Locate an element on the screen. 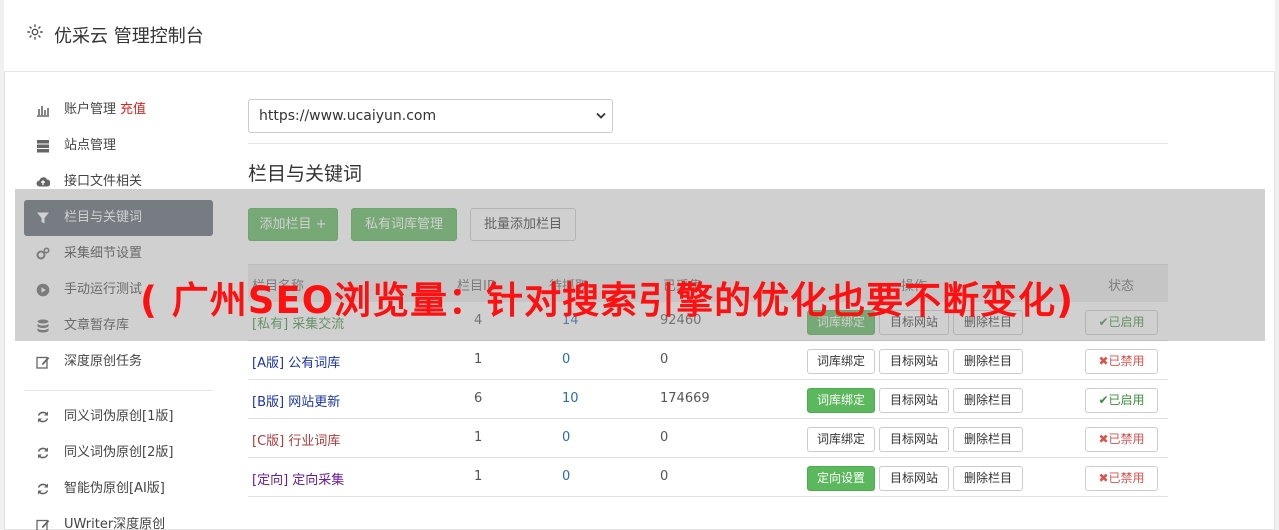 Image resolution: width=1279 pixels, height=530 pixels. sidebar-item-synonym-v2: 同义词伪原创[2版] is located at coordinates (119, 453).